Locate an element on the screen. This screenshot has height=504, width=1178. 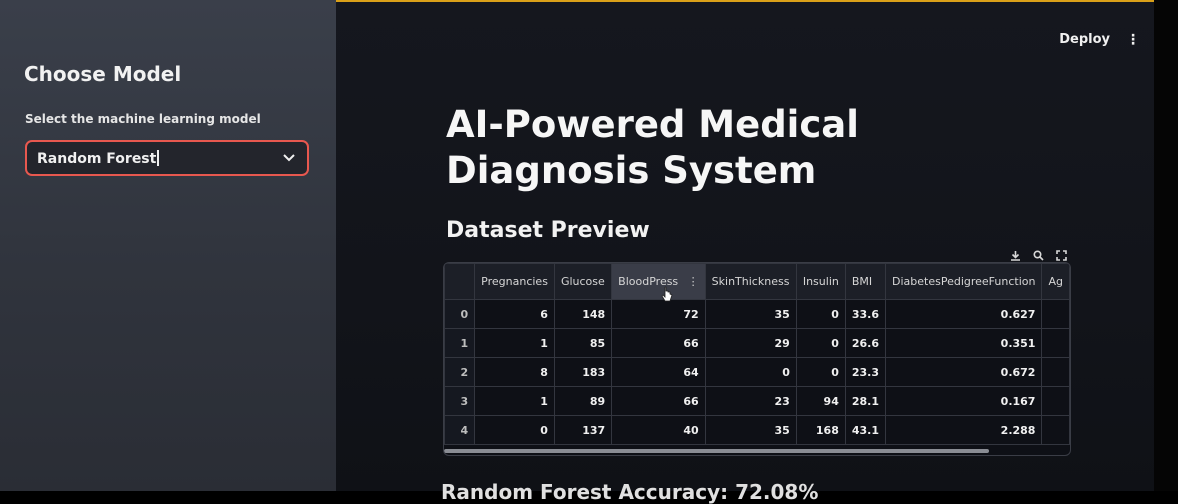
col-header-bloodpressure: BloodPress ⋮ is located at coordinates (658, 281).